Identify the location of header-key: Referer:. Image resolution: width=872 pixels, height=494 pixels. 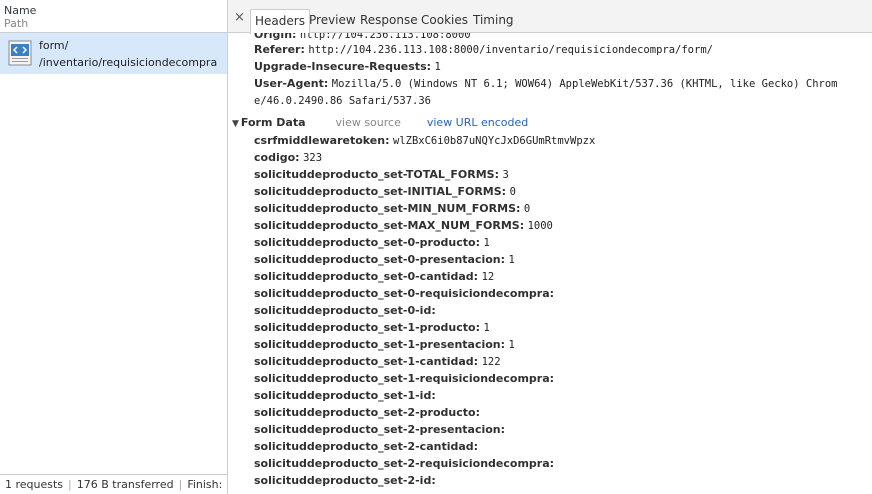
(279, 49).